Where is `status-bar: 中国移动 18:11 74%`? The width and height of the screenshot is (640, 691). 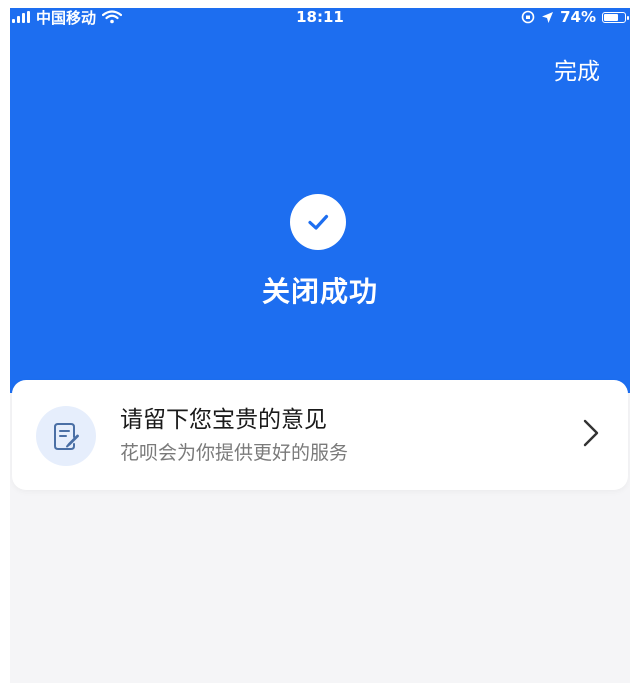
status-bar: 中国移动 18:11 74% is located at coordinates (320, 19).